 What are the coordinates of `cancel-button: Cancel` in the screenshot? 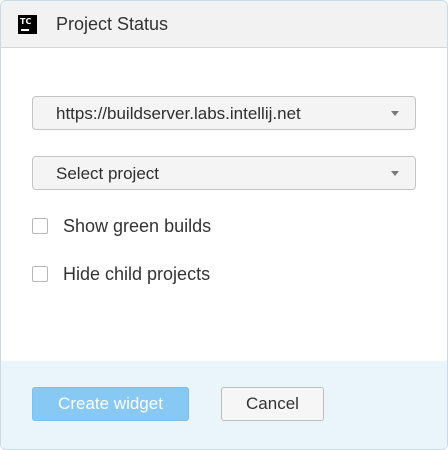 It's located at (272, 404).